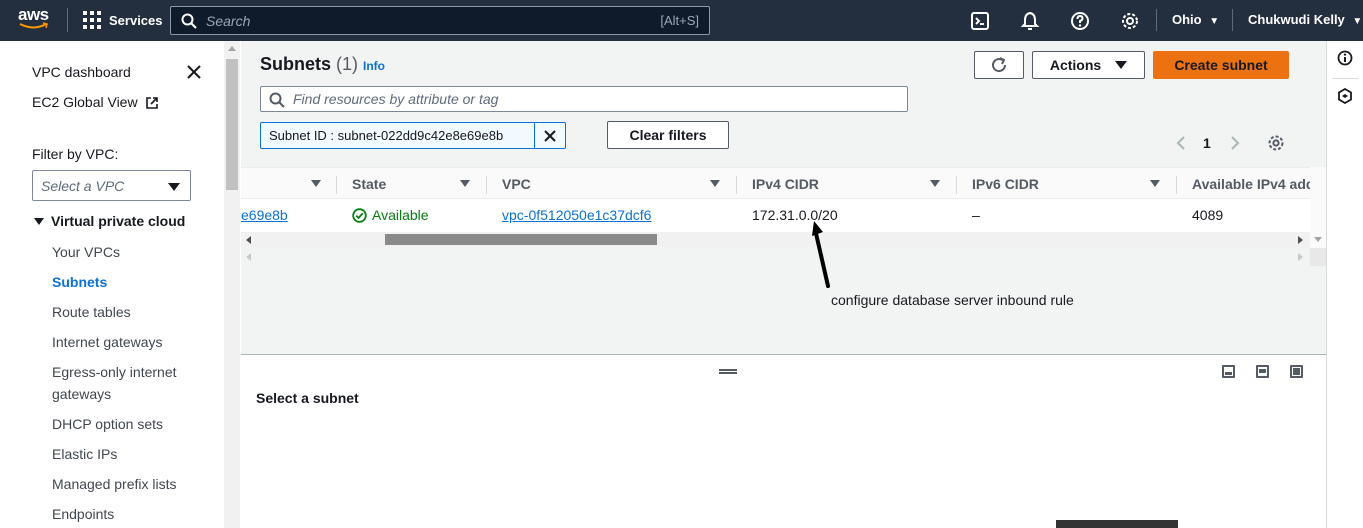  I want to click on aws-logo: aws, so click(35, 19).